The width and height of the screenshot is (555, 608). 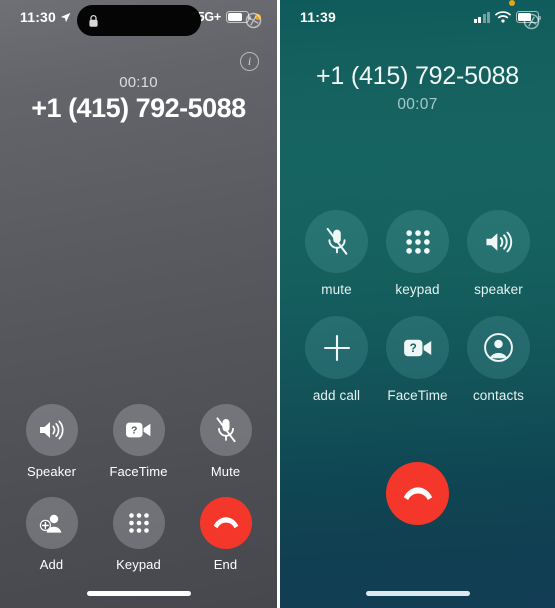 I want to click on right-status-clock: 11:39, so click(x=318, y=17).